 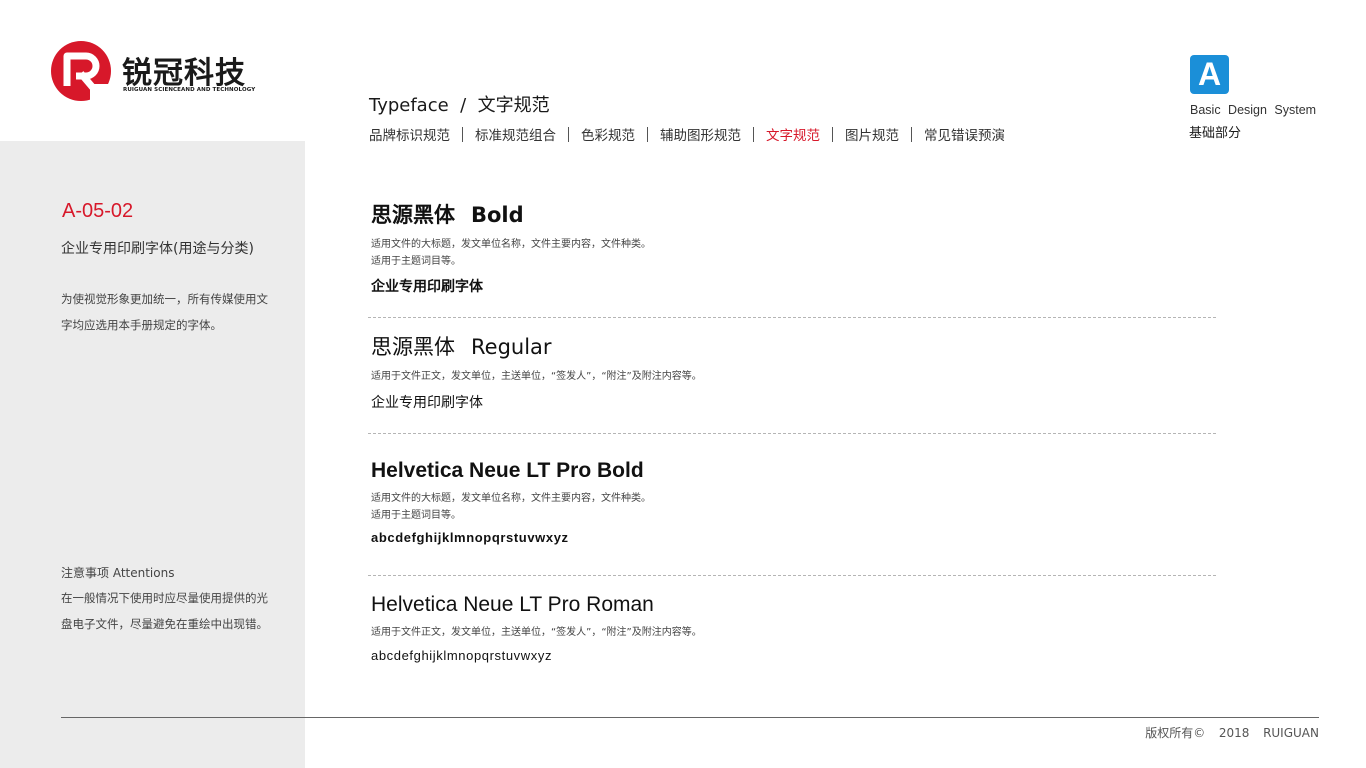 I want to click on section-badge-icon: A, so click(x=1209, y=74).